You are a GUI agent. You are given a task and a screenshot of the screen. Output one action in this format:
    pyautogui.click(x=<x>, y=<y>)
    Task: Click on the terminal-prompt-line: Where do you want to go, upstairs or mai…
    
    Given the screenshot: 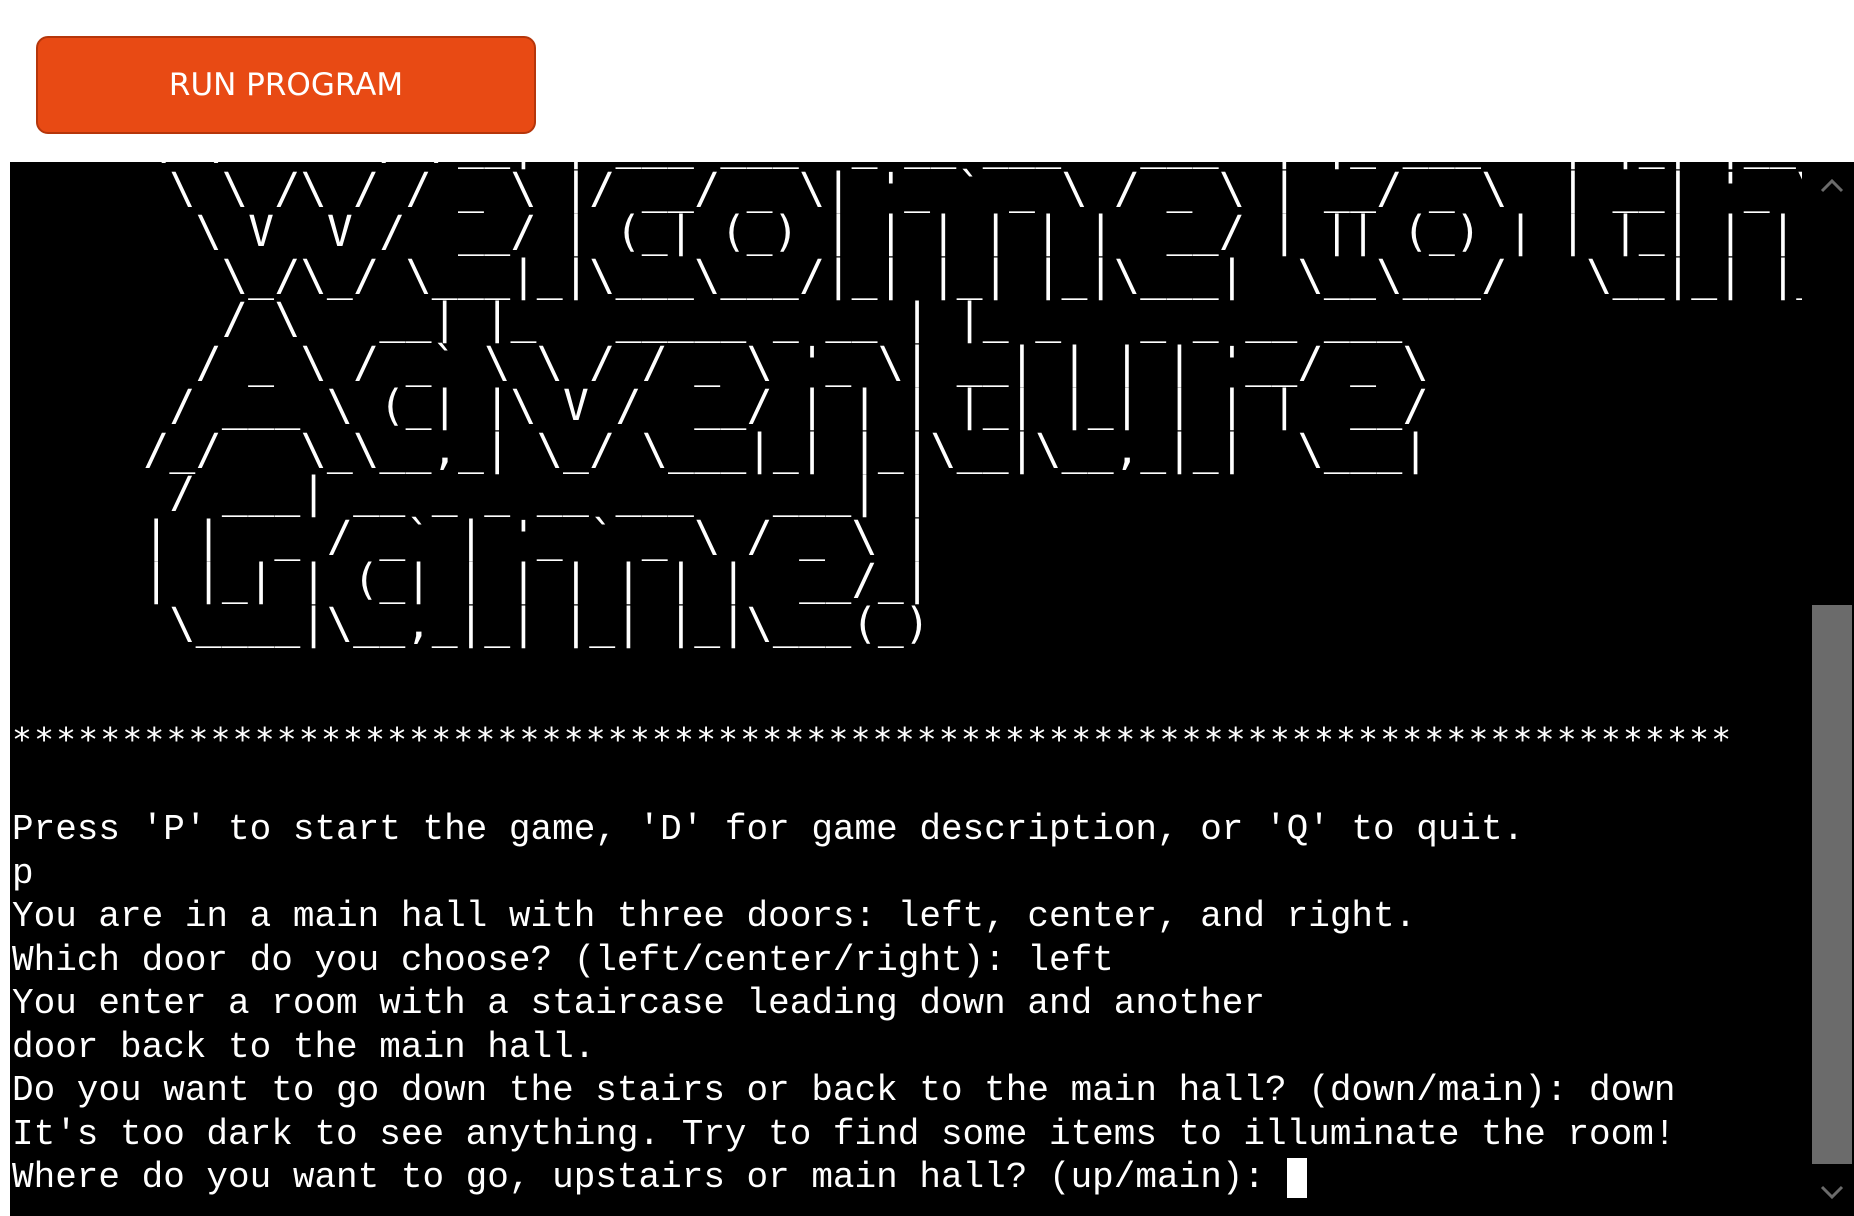 What is the action you would take?
    pyautogui.click(x=843, y=1178)
    